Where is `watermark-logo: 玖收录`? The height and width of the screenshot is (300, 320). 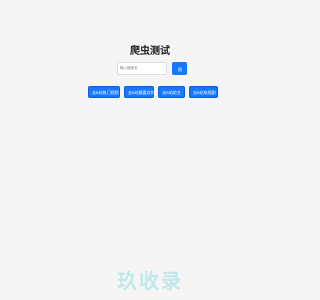 watermark-logo: 玖收录 is located at coordinates (150, 281).